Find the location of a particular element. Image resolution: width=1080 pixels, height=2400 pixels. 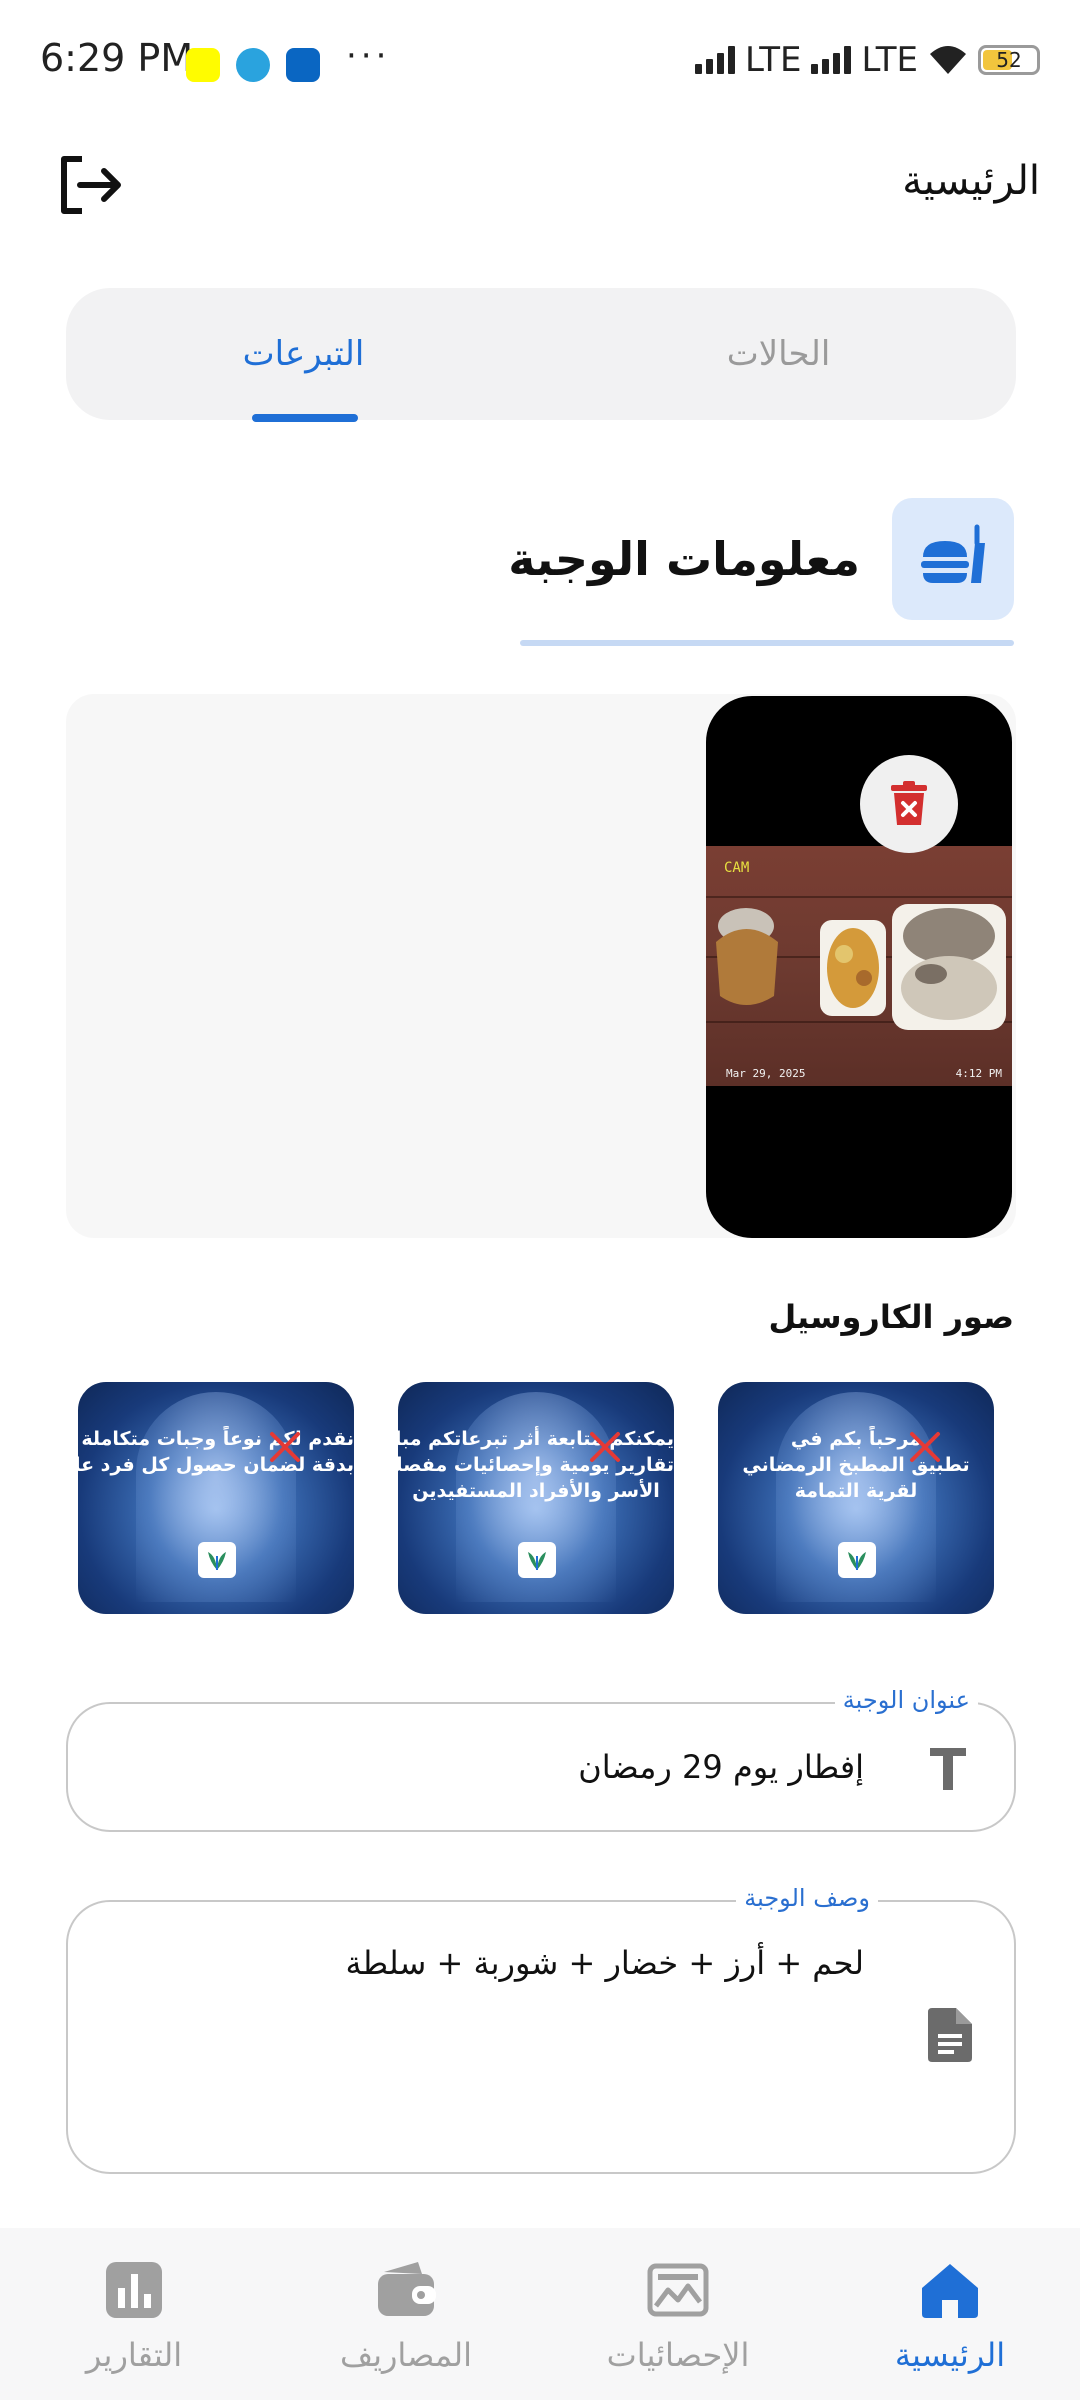

home-icon is located at coordinates (950, 2291).